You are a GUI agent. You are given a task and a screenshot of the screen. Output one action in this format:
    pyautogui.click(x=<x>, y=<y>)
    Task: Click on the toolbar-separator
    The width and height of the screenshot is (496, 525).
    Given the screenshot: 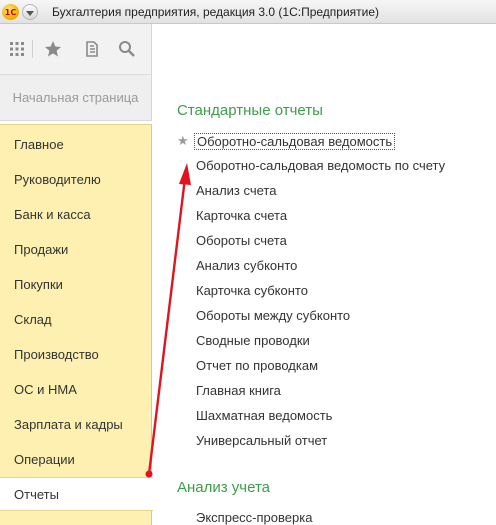 What is the action you would take?
    pyautogui.click(x=32, y=49)
    